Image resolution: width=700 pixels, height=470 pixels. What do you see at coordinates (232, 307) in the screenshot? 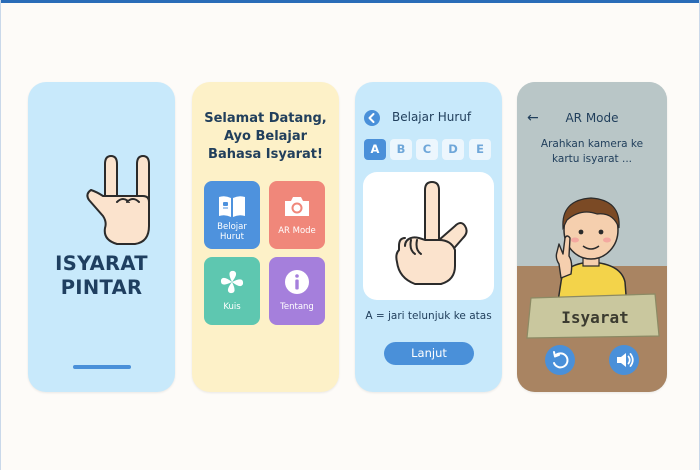
I see `menu-kuis-label: Kuis` at bounding box center [232, 307].